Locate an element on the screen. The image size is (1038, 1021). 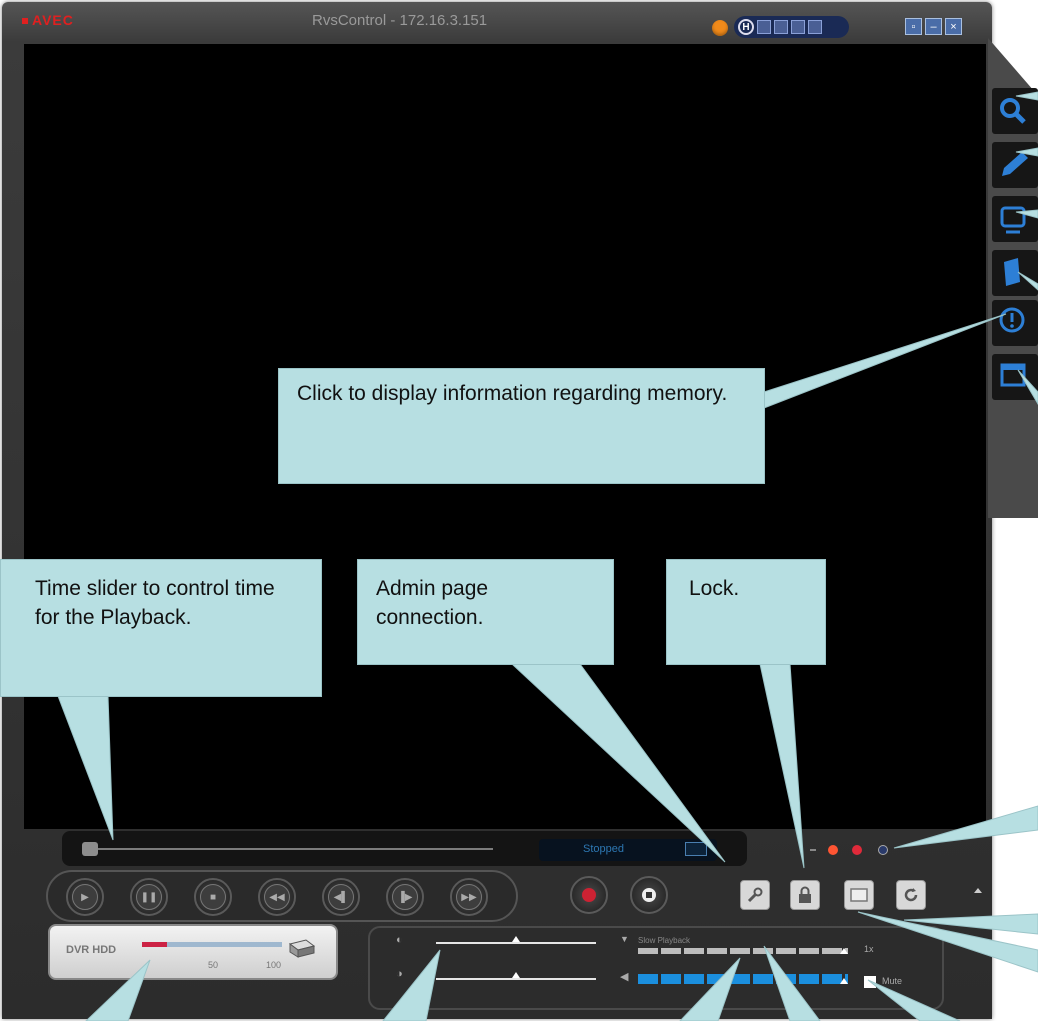
callout-admin: Admin page connection. is located at coordinates (485, 612).